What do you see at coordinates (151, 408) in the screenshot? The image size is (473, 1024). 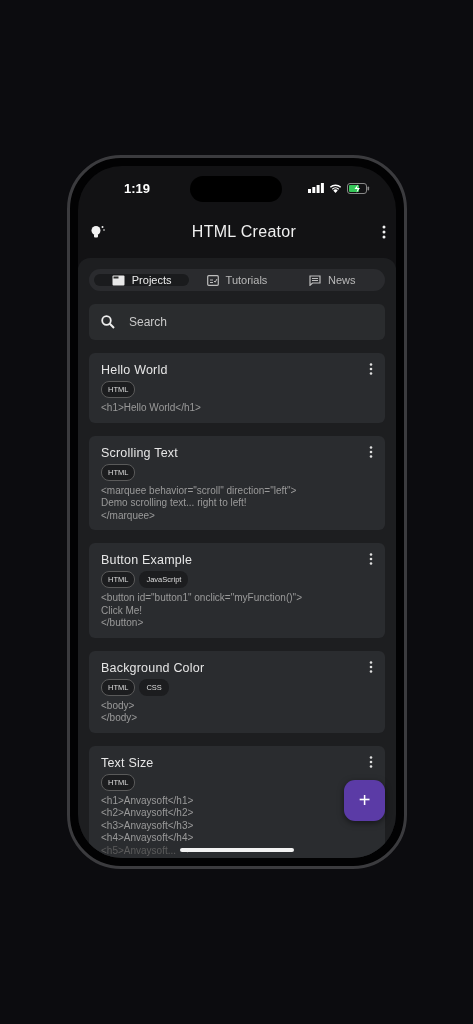 I see `code-line: <h1>Hello World</h1>` at bounding box center [151, 408].